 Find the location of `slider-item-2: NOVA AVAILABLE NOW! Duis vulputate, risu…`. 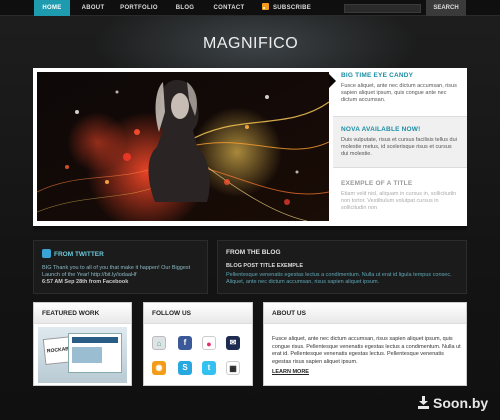

slider-item-2: NOVA AVAILABLE NOW! Duis vulputate, risu… is located at coordinates (400, 142).